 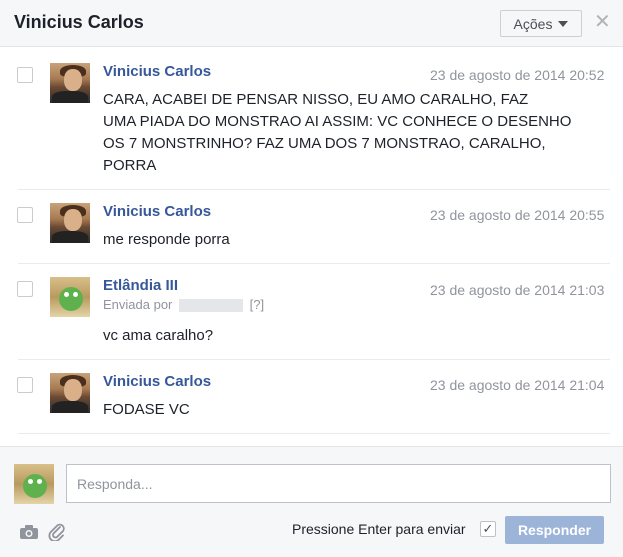 I want to click on message-line: FODASE VC, so click(x=146, y=409).